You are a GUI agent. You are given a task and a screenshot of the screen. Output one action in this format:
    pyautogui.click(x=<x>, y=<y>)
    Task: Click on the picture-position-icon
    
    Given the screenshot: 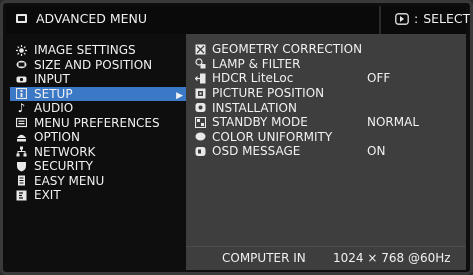 What is the action you would take?
    pyautogui.click(x=200, y=93)
    